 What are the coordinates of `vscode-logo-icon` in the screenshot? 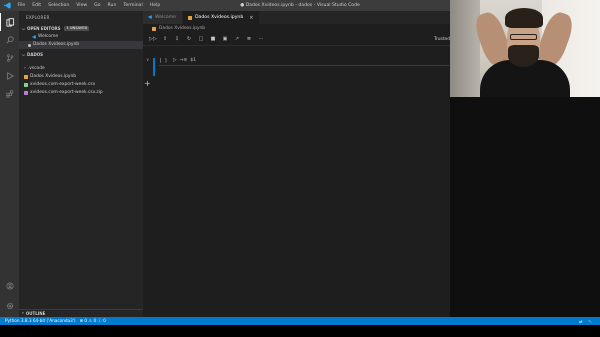 It's located at (7, 5).